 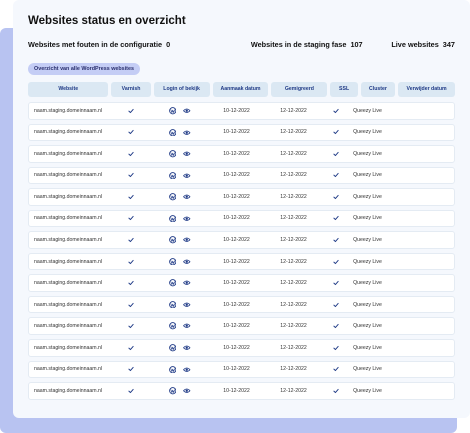 What do you see at coordinates (427, 89) in the screenshot?
I see `column-header-delete-date: Verwijder datum` at bounding box center [427, 89].